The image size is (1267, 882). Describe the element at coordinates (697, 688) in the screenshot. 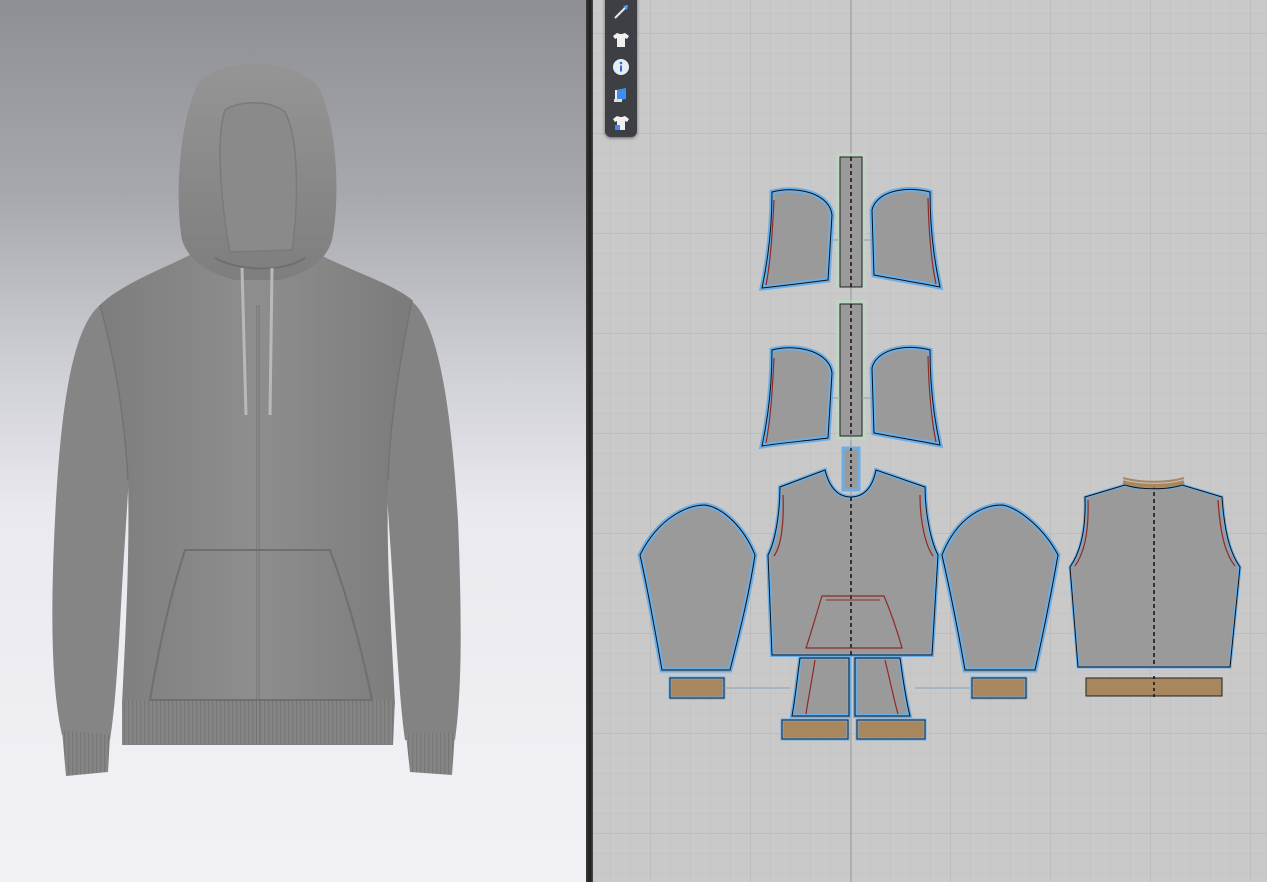

I see `left-cuff-pattern` at that location.